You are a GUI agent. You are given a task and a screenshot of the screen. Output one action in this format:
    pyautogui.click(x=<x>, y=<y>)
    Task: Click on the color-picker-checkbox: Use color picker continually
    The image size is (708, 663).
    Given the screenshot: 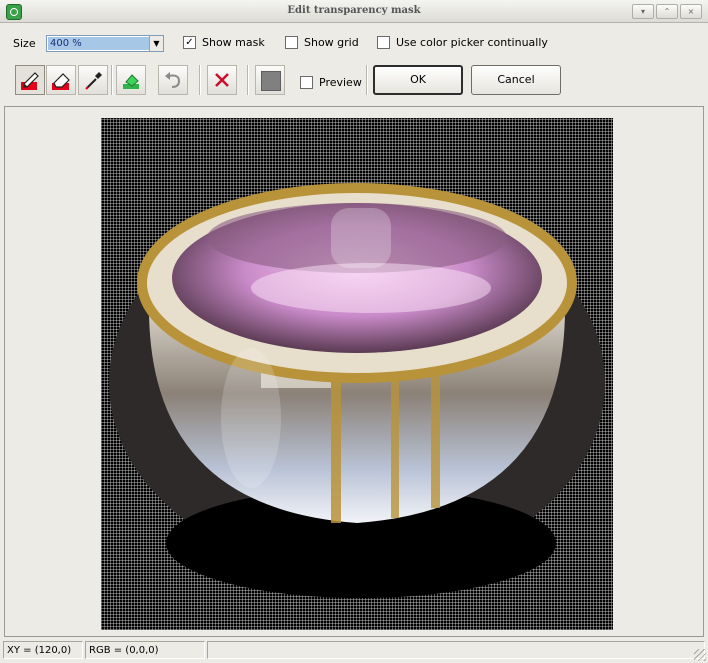 What is the action you would take?
    pyautogui.click(x=462, y=42)
    